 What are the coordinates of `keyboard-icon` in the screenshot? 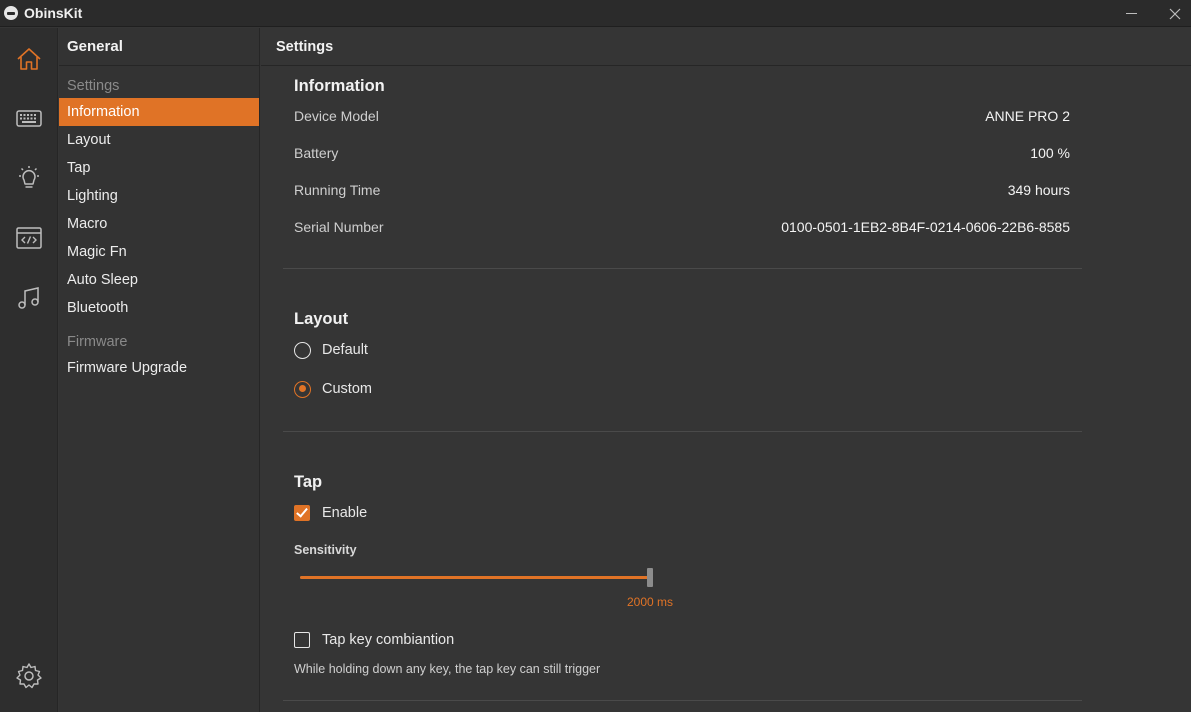 It's located at (29, 118).